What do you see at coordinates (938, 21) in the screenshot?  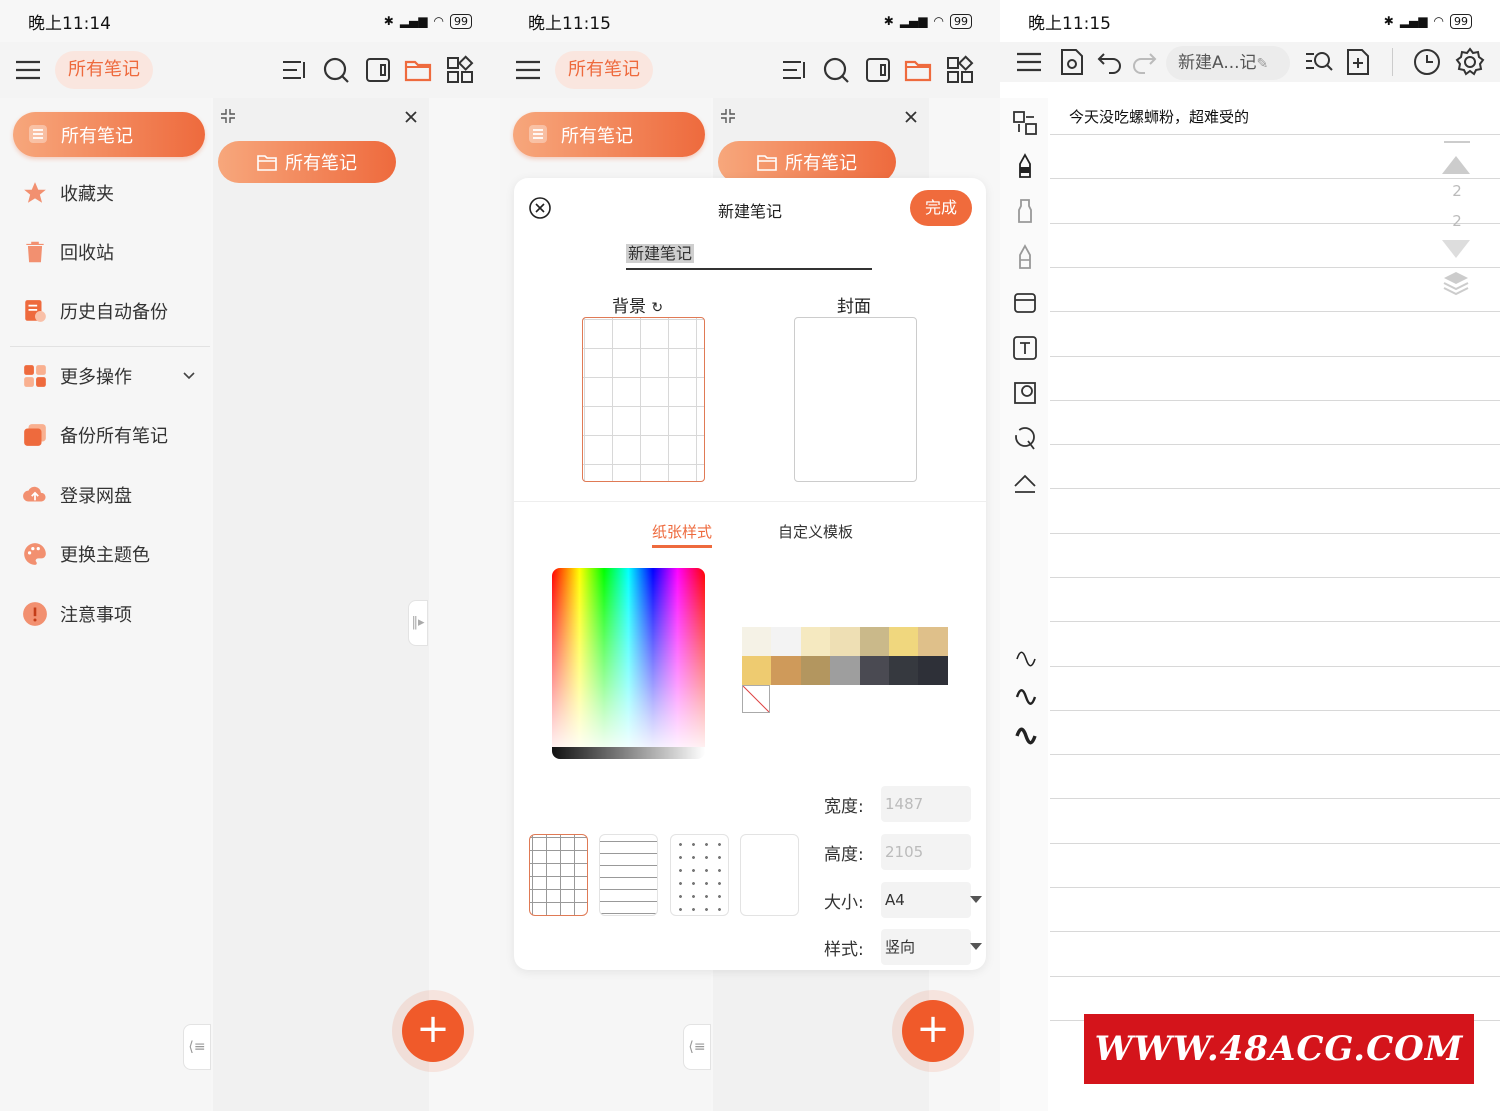 I see `wifi-icon: ◠` at bounding box center [938, 21].